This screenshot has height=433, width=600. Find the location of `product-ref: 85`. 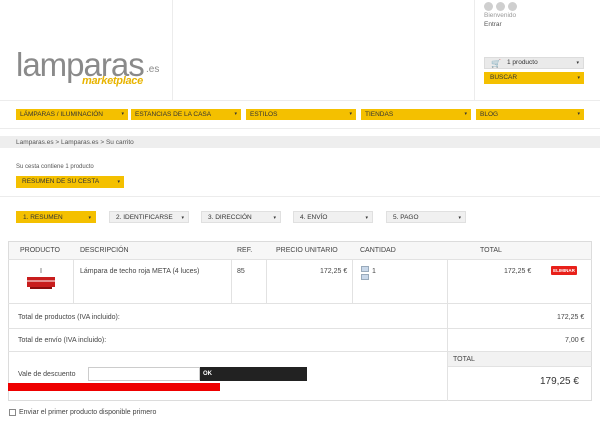

product-ref: 85 is located at coordinates (241, 271).